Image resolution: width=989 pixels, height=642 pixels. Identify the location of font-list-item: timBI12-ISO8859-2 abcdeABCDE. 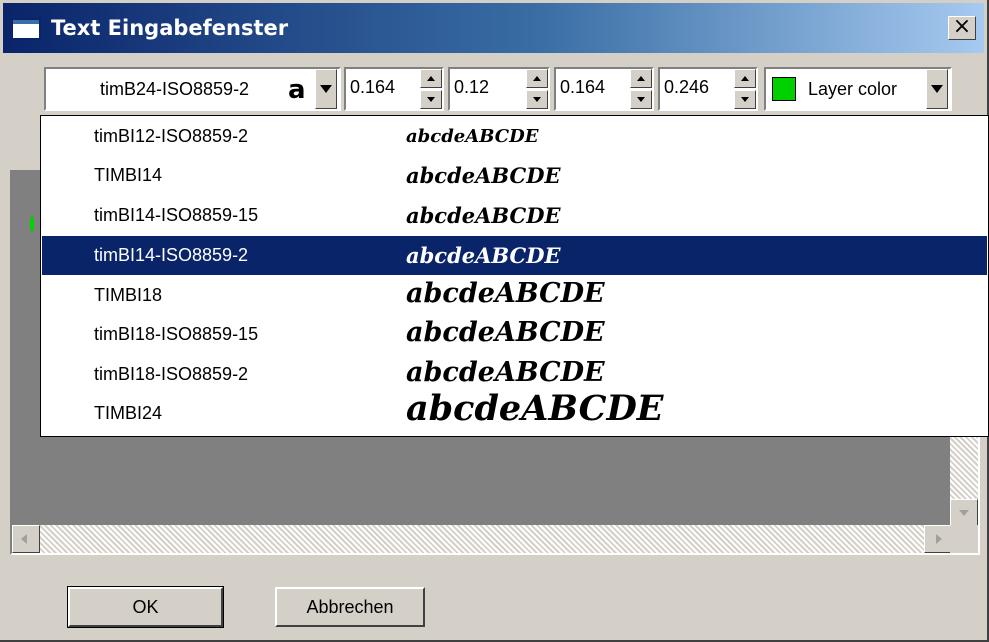
(514, 136).